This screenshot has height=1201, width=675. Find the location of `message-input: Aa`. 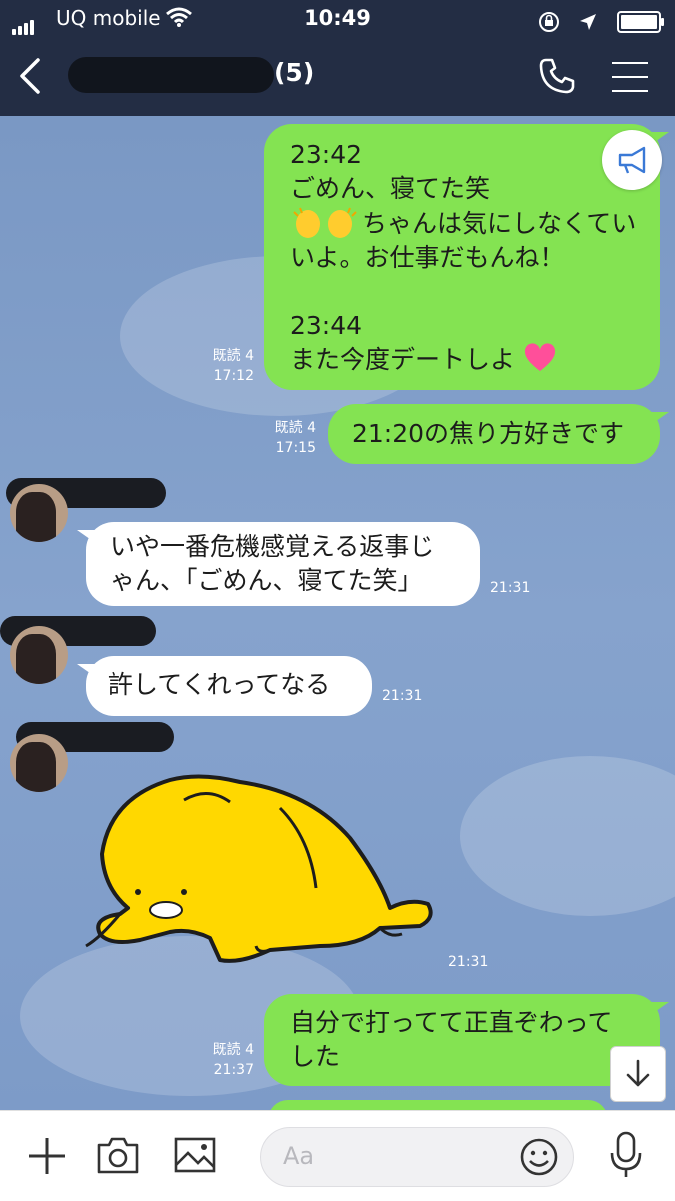

message-input: Aa is located at coordinates (417, 1157).